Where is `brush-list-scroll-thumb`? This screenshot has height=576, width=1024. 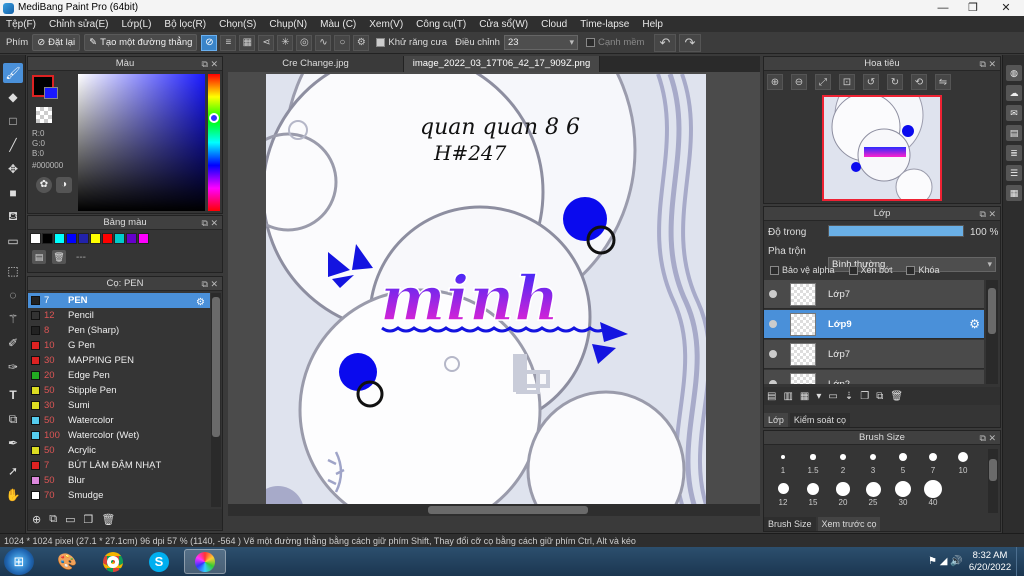
brush-list-scroll-thumb is located at coordinates (216, 367).